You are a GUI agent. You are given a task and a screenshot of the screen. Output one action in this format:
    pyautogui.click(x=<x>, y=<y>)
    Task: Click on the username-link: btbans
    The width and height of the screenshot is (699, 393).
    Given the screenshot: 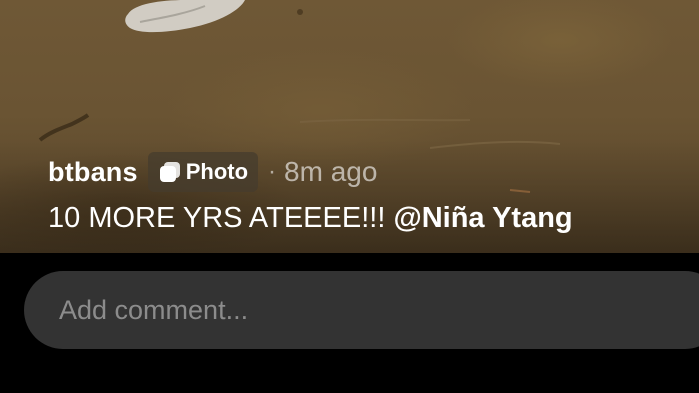 What is the action you would take?
    pyautogui.click(x=93, y=172)
    